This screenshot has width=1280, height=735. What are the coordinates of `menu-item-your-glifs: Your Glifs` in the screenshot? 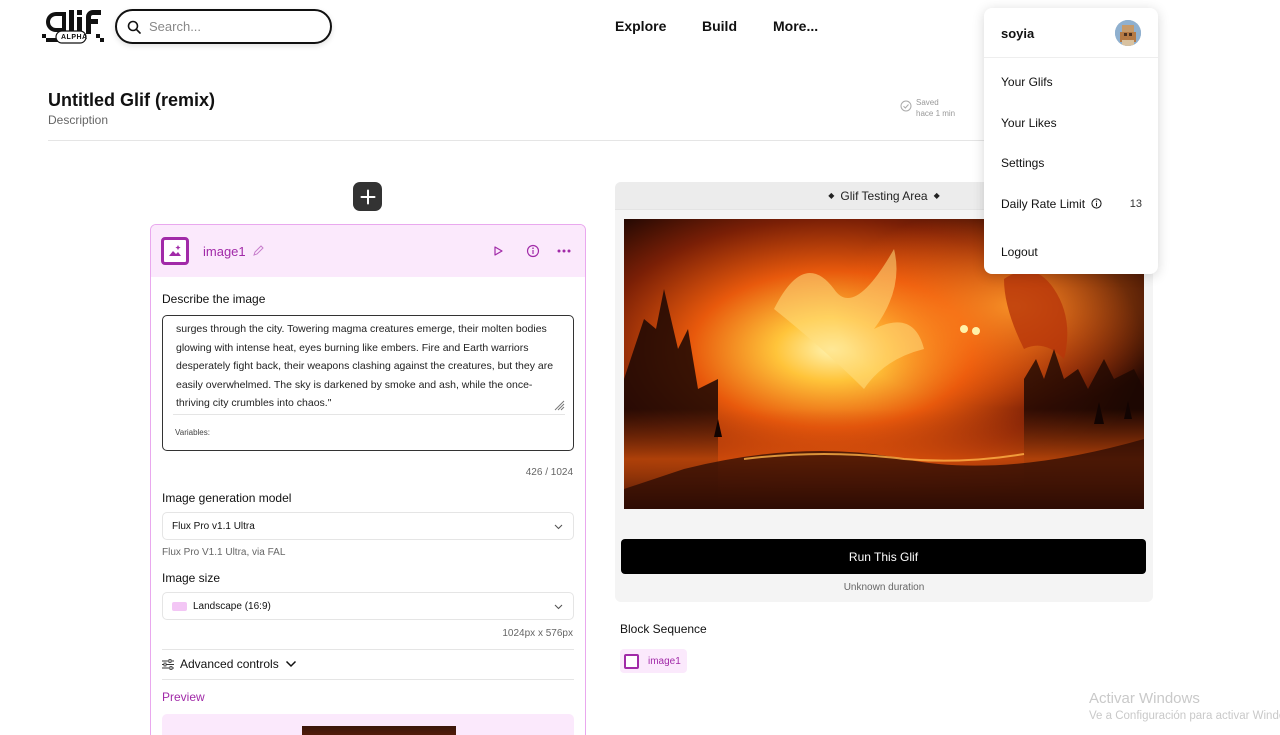 It's located at (1027, 82).